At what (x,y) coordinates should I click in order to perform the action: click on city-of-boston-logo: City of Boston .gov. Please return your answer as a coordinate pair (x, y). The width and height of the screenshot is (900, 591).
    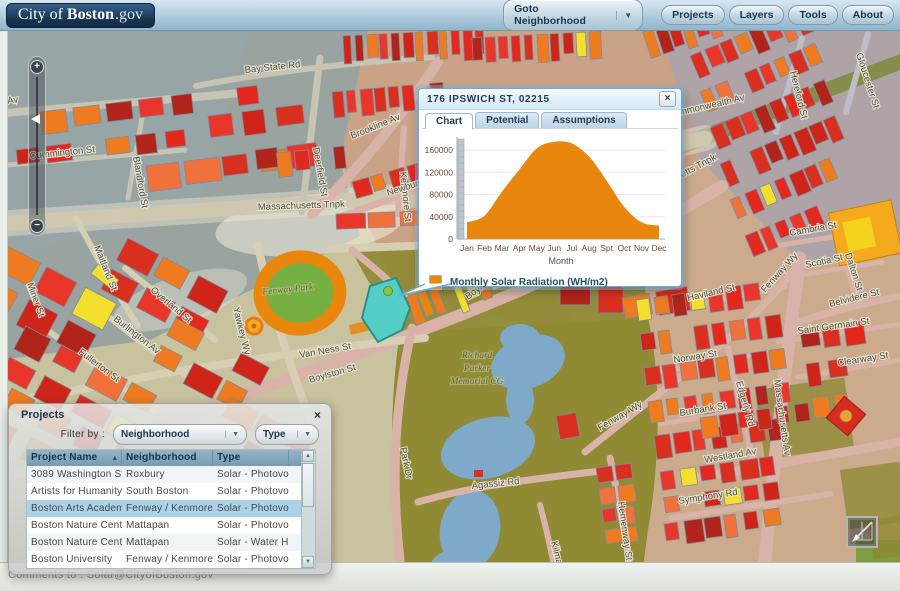
    Looking at the image, I should click on (81, 15).